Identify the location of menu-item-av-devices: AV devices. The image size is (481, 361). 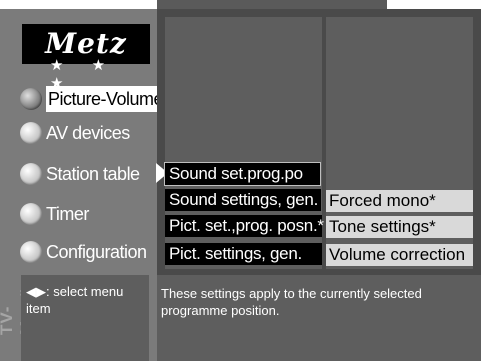
(75, 133).